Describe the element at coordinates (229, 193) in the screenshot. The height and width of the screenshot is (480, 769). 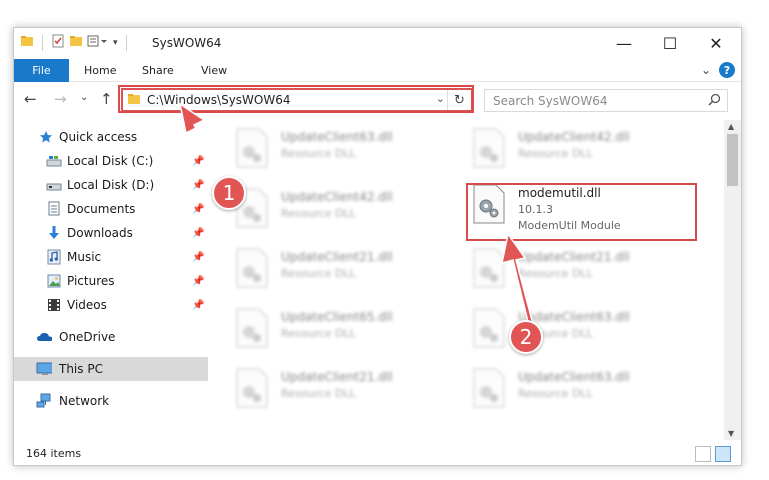
I see `callout-one: 1` at that location.